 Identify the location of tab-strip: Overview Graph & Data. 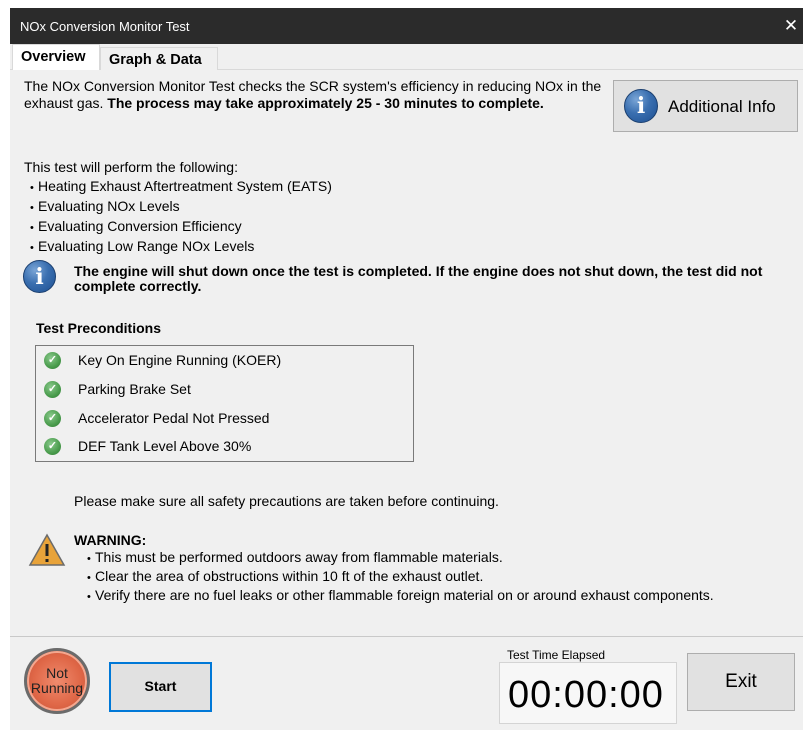
(406, 57).